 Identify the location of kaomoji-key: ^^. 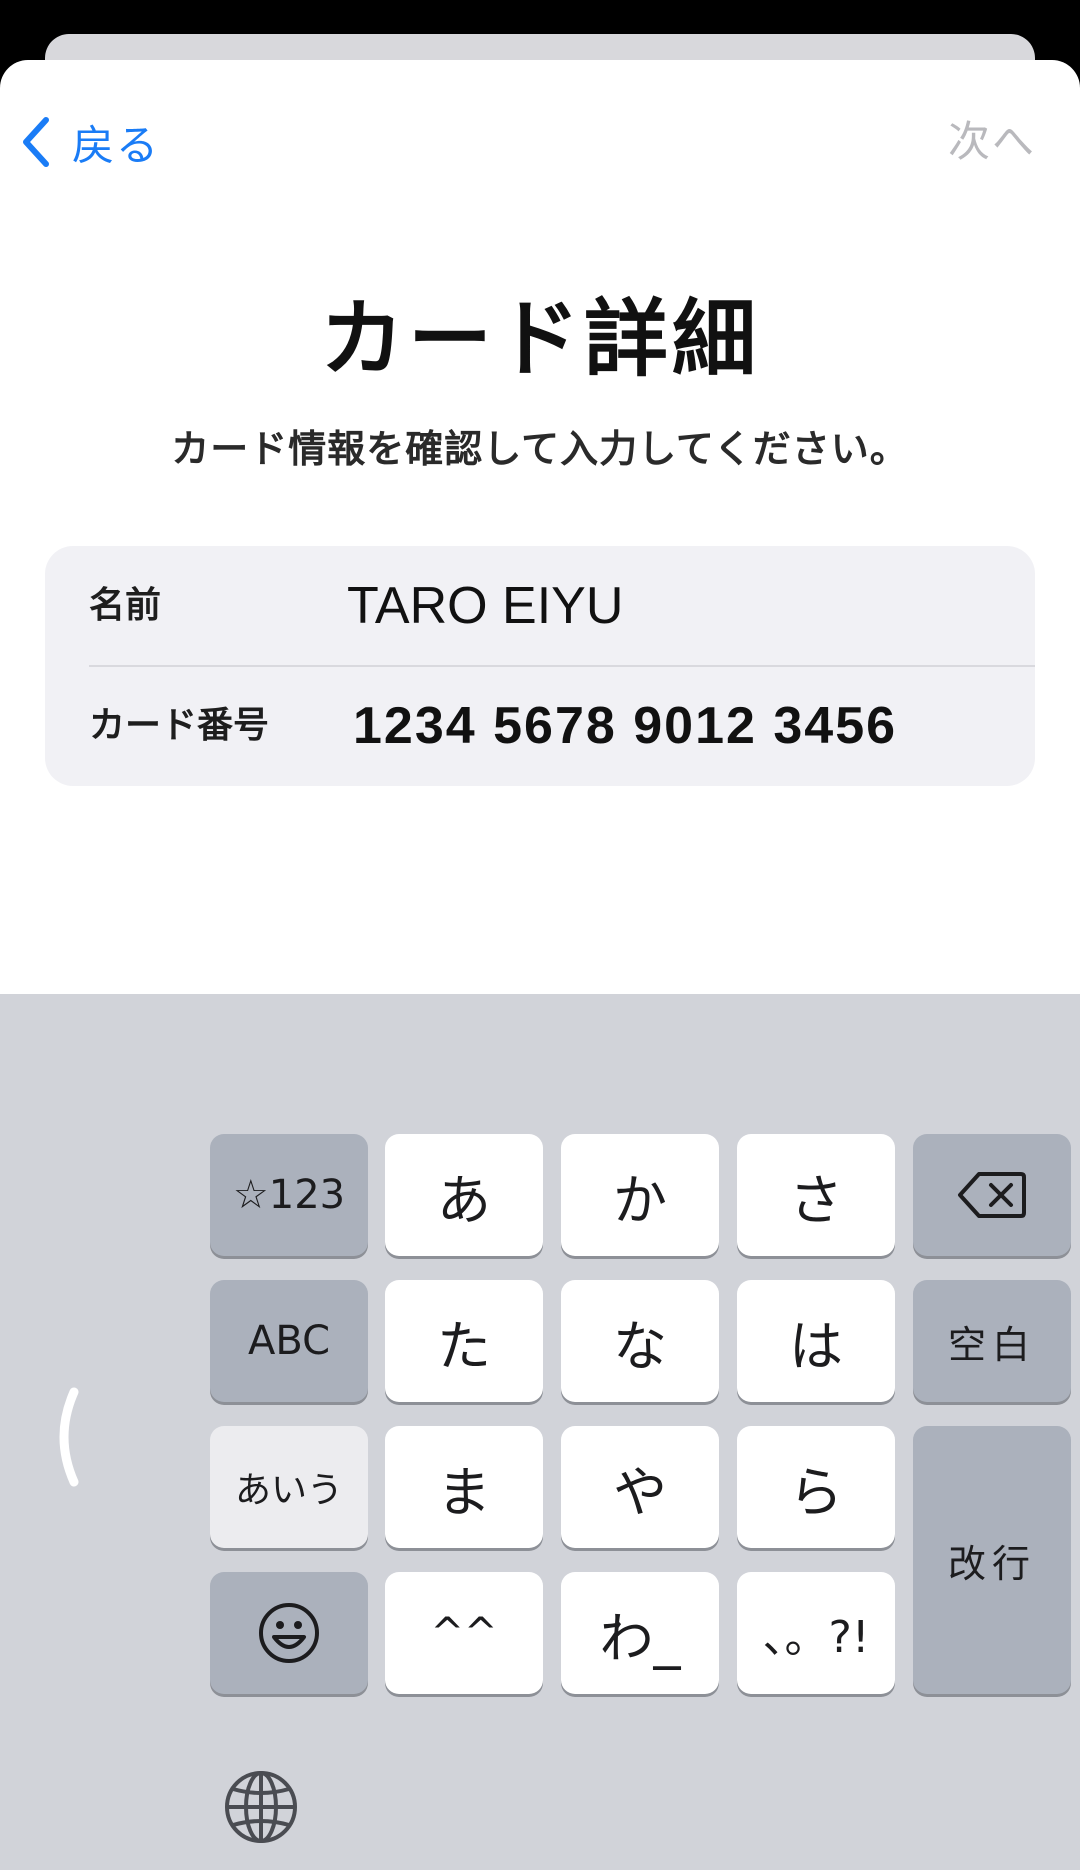
(464, 1633).